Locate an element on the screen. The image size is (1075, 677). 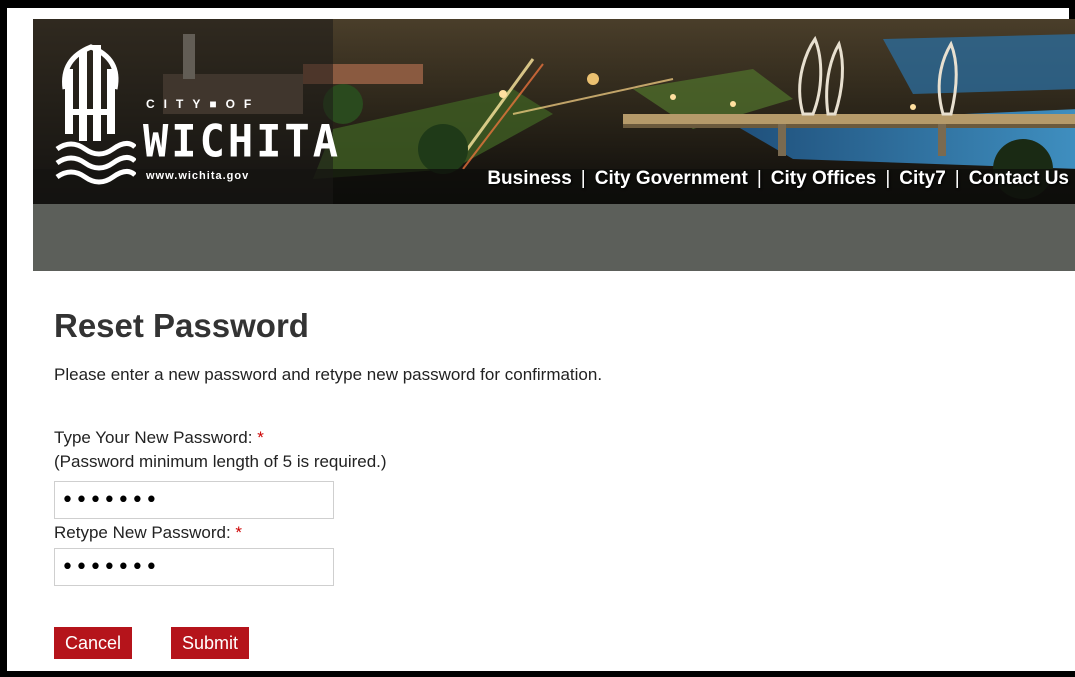
retype-password-label-text: Retype New Password: is located at coordinates (142, 532).